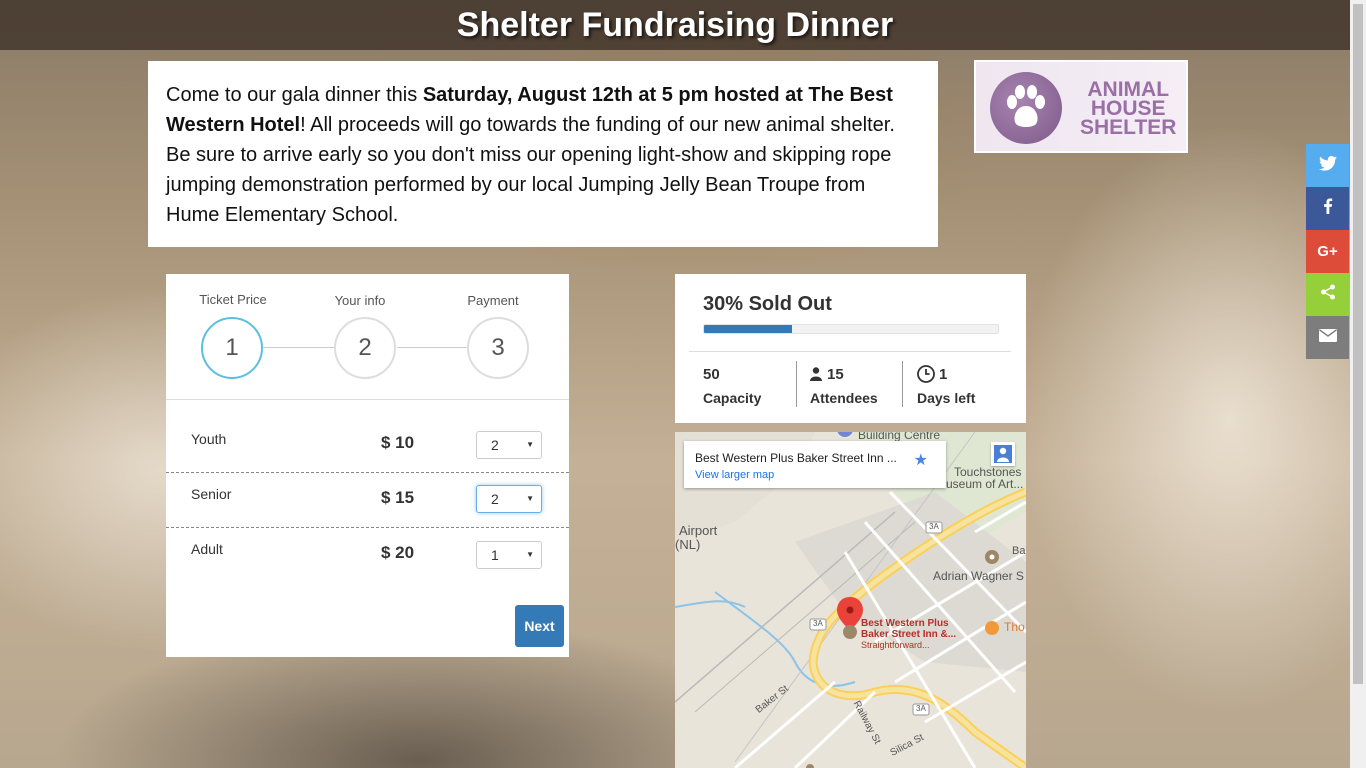 The height and width of the screenshot is (768, 1366). I want to click on capacity-label: Capacity, so click(732, 398).